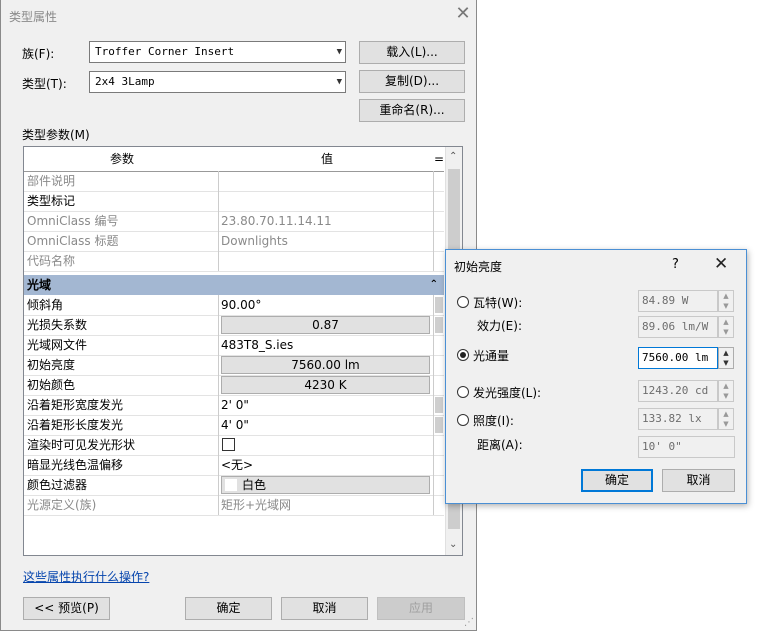  What do you see at coordinates (121, 425) in the screenshot?
I see `param-name: 沿着矩形长度发光` at bounding box center [121, 425].